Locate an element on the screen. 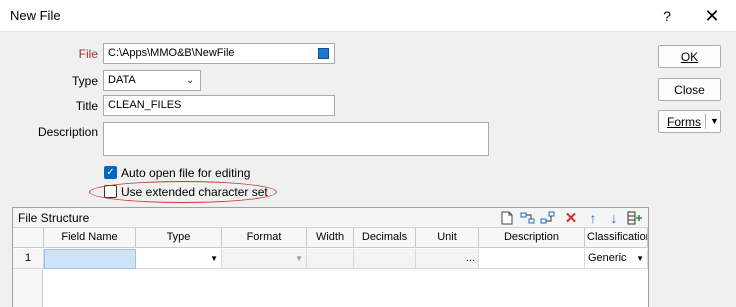  ok-button: OK is located at coordinates (689, 56).